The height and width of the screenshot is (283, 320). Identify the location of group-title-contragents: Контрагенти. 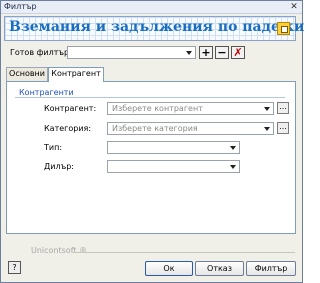
(46, 92).